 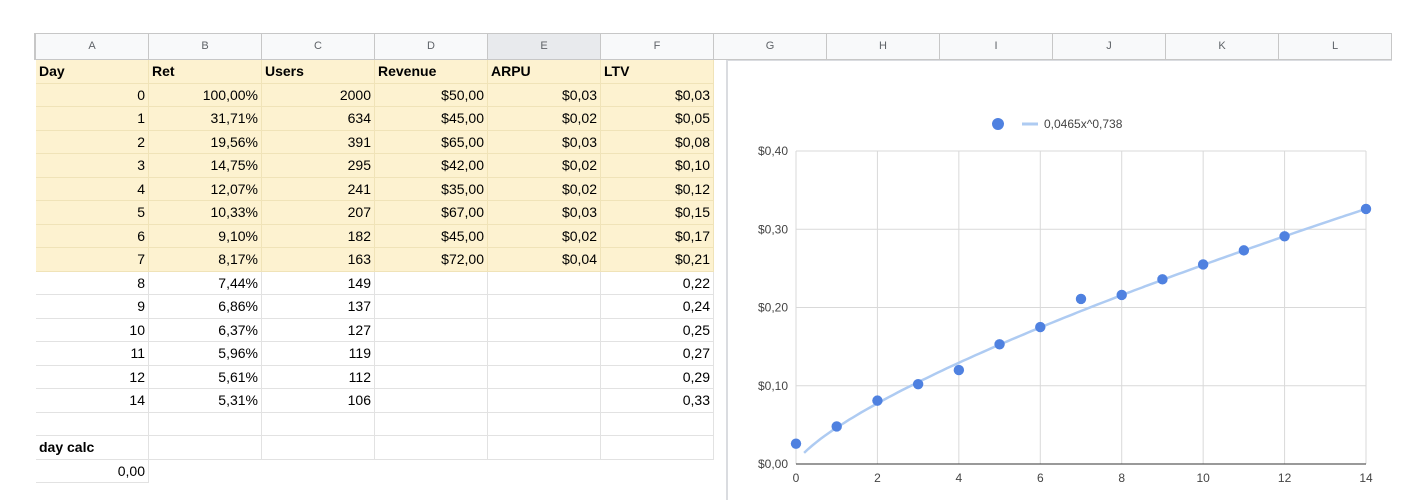 What do you see at coordinates (657, 119) in the screenshot?
I see `cell-ltv: $0,05` at bounding box center [657, 119].